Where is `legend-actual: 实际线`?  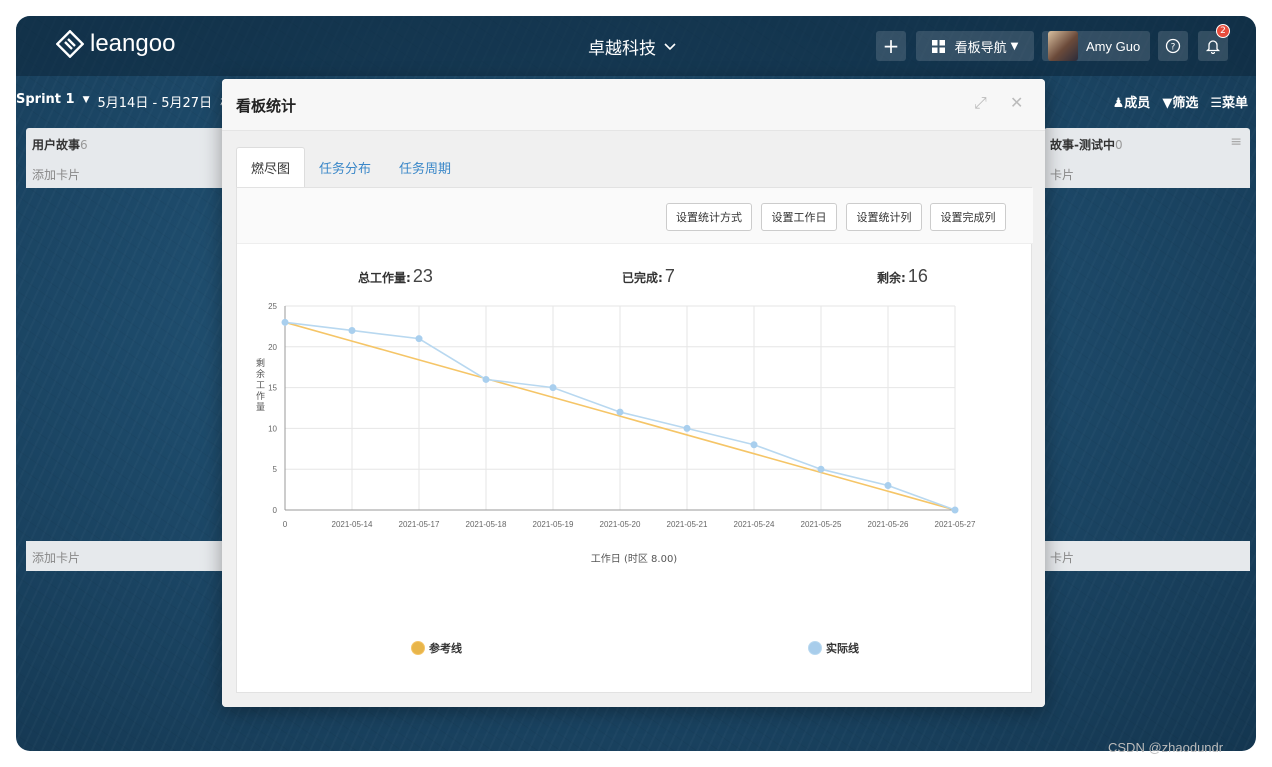 legend-actual: 实际线 is located at coordinates (833, 648).